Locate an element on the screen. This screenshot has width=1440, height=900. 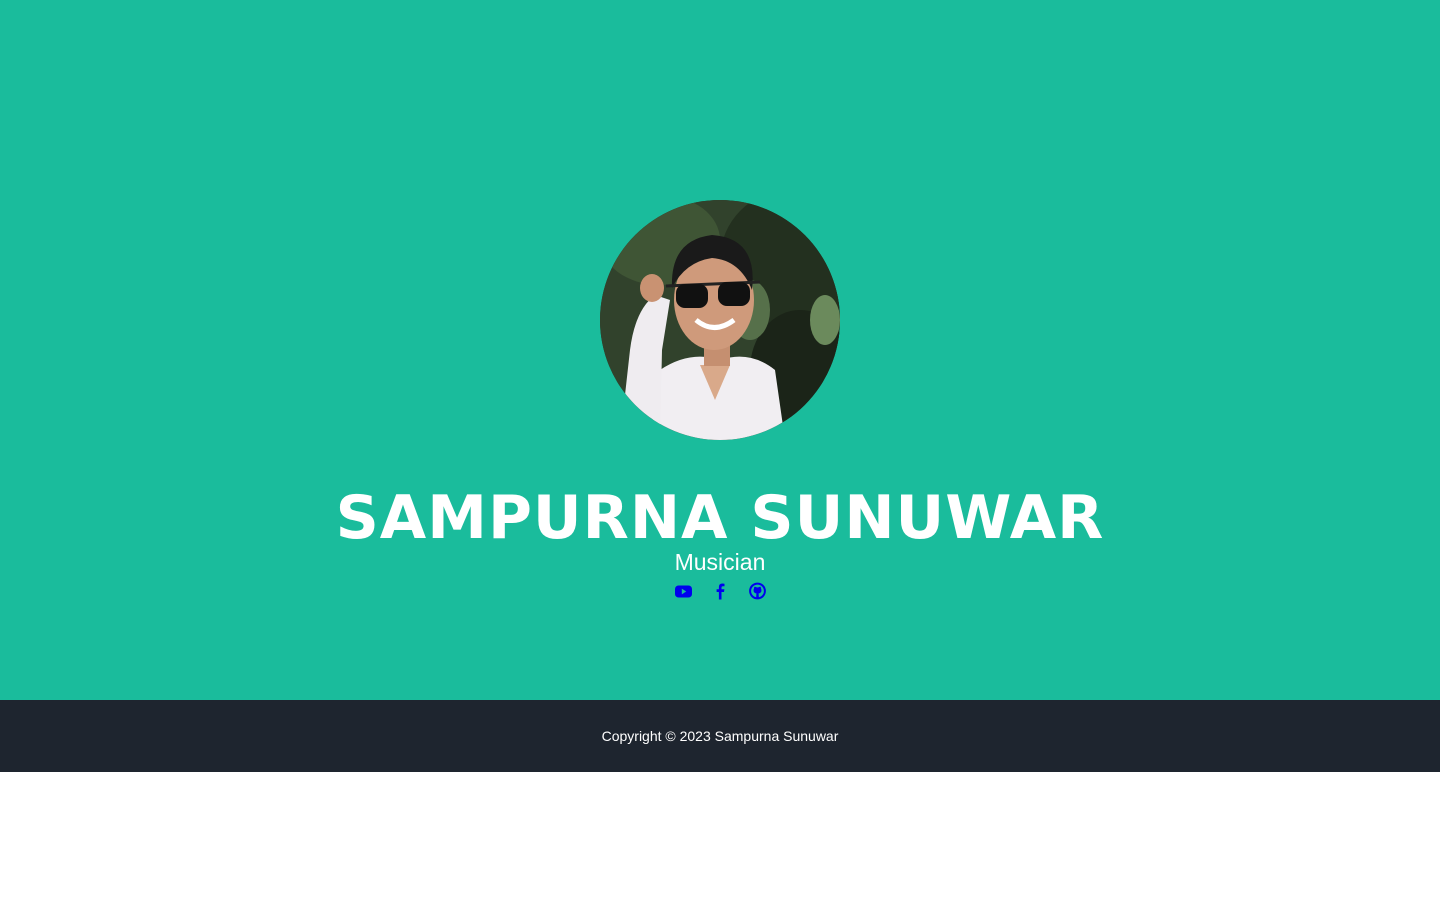
copyright-text: Copyright © 2023 Sampurna Sunuwar is located at coordinates (720, 736).